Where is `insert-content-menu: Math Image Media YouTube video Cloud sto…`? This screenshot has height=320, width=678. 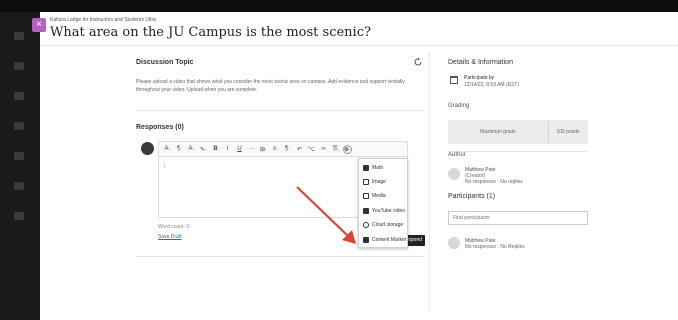 insert-content-menu: Math Image Media YouTube video Cloud sto… is located at coordinates (383, 203).